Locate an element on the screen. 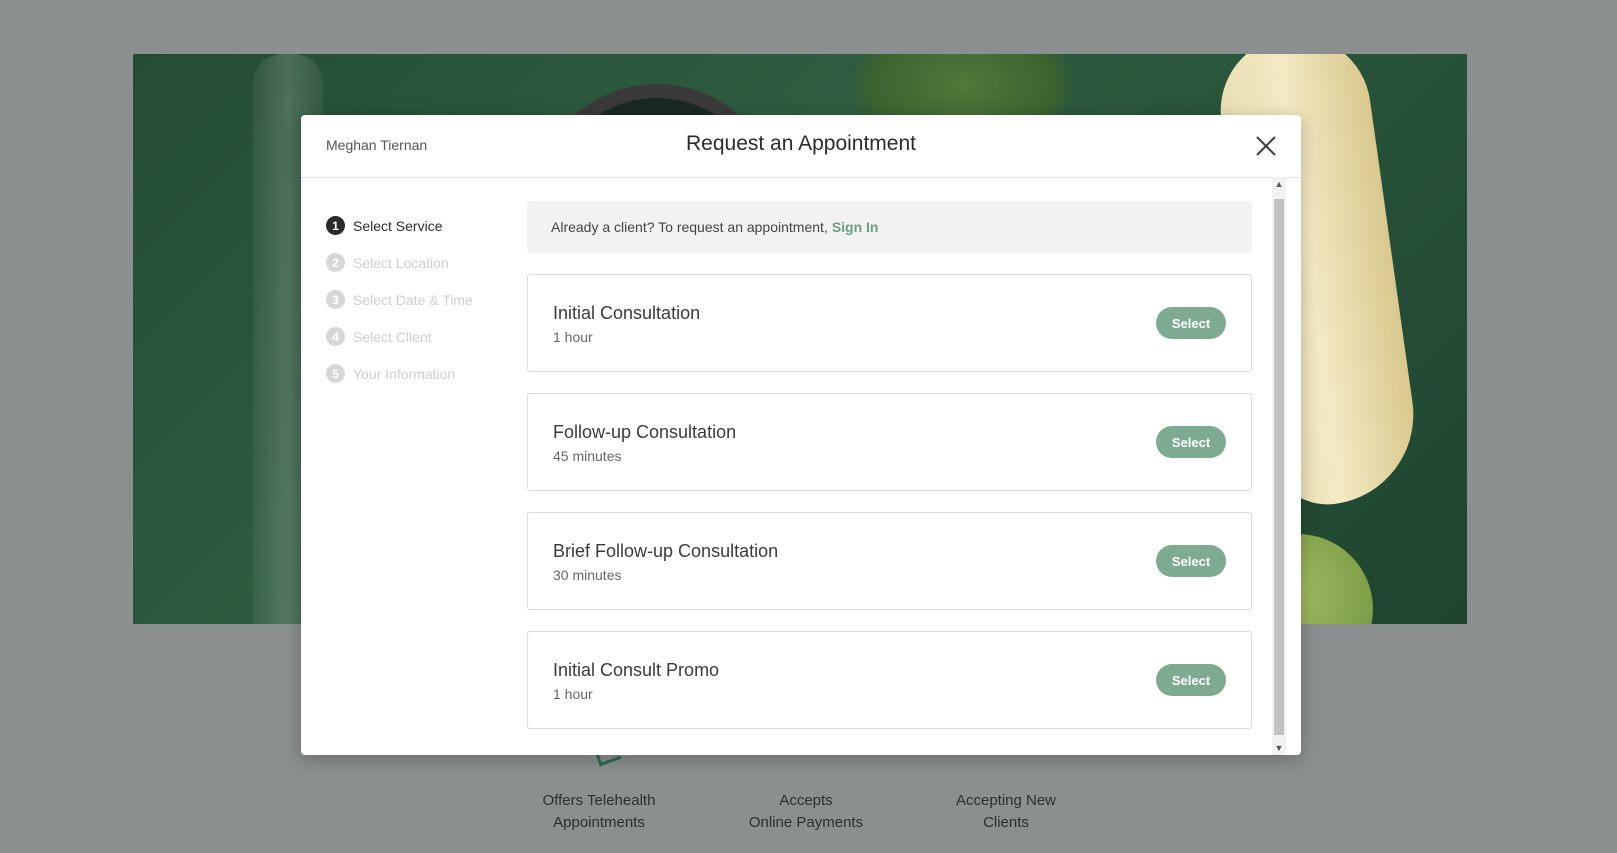 The image size is (1617, 853). step-number: 3 is located at coordinates (335, 299).